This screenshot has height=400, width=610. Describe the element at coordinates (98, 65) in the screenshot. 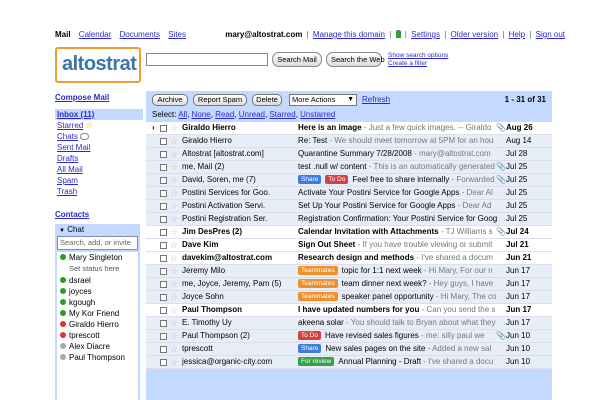

I see `altostrat-logo: altostrat` at that location.